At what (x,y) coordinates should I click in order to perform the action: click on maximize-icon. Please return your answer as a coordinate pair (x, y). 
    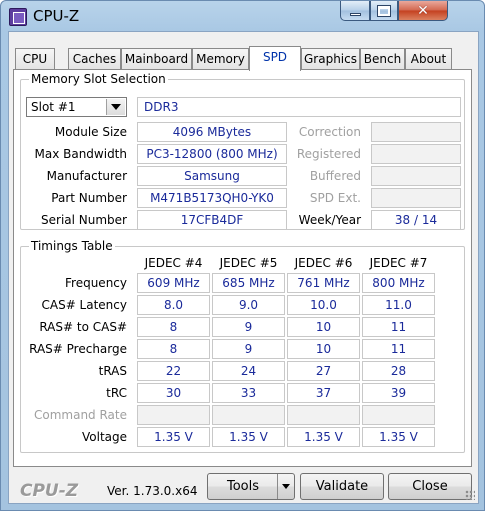
    Looking at the image, I should click on (384, 10).